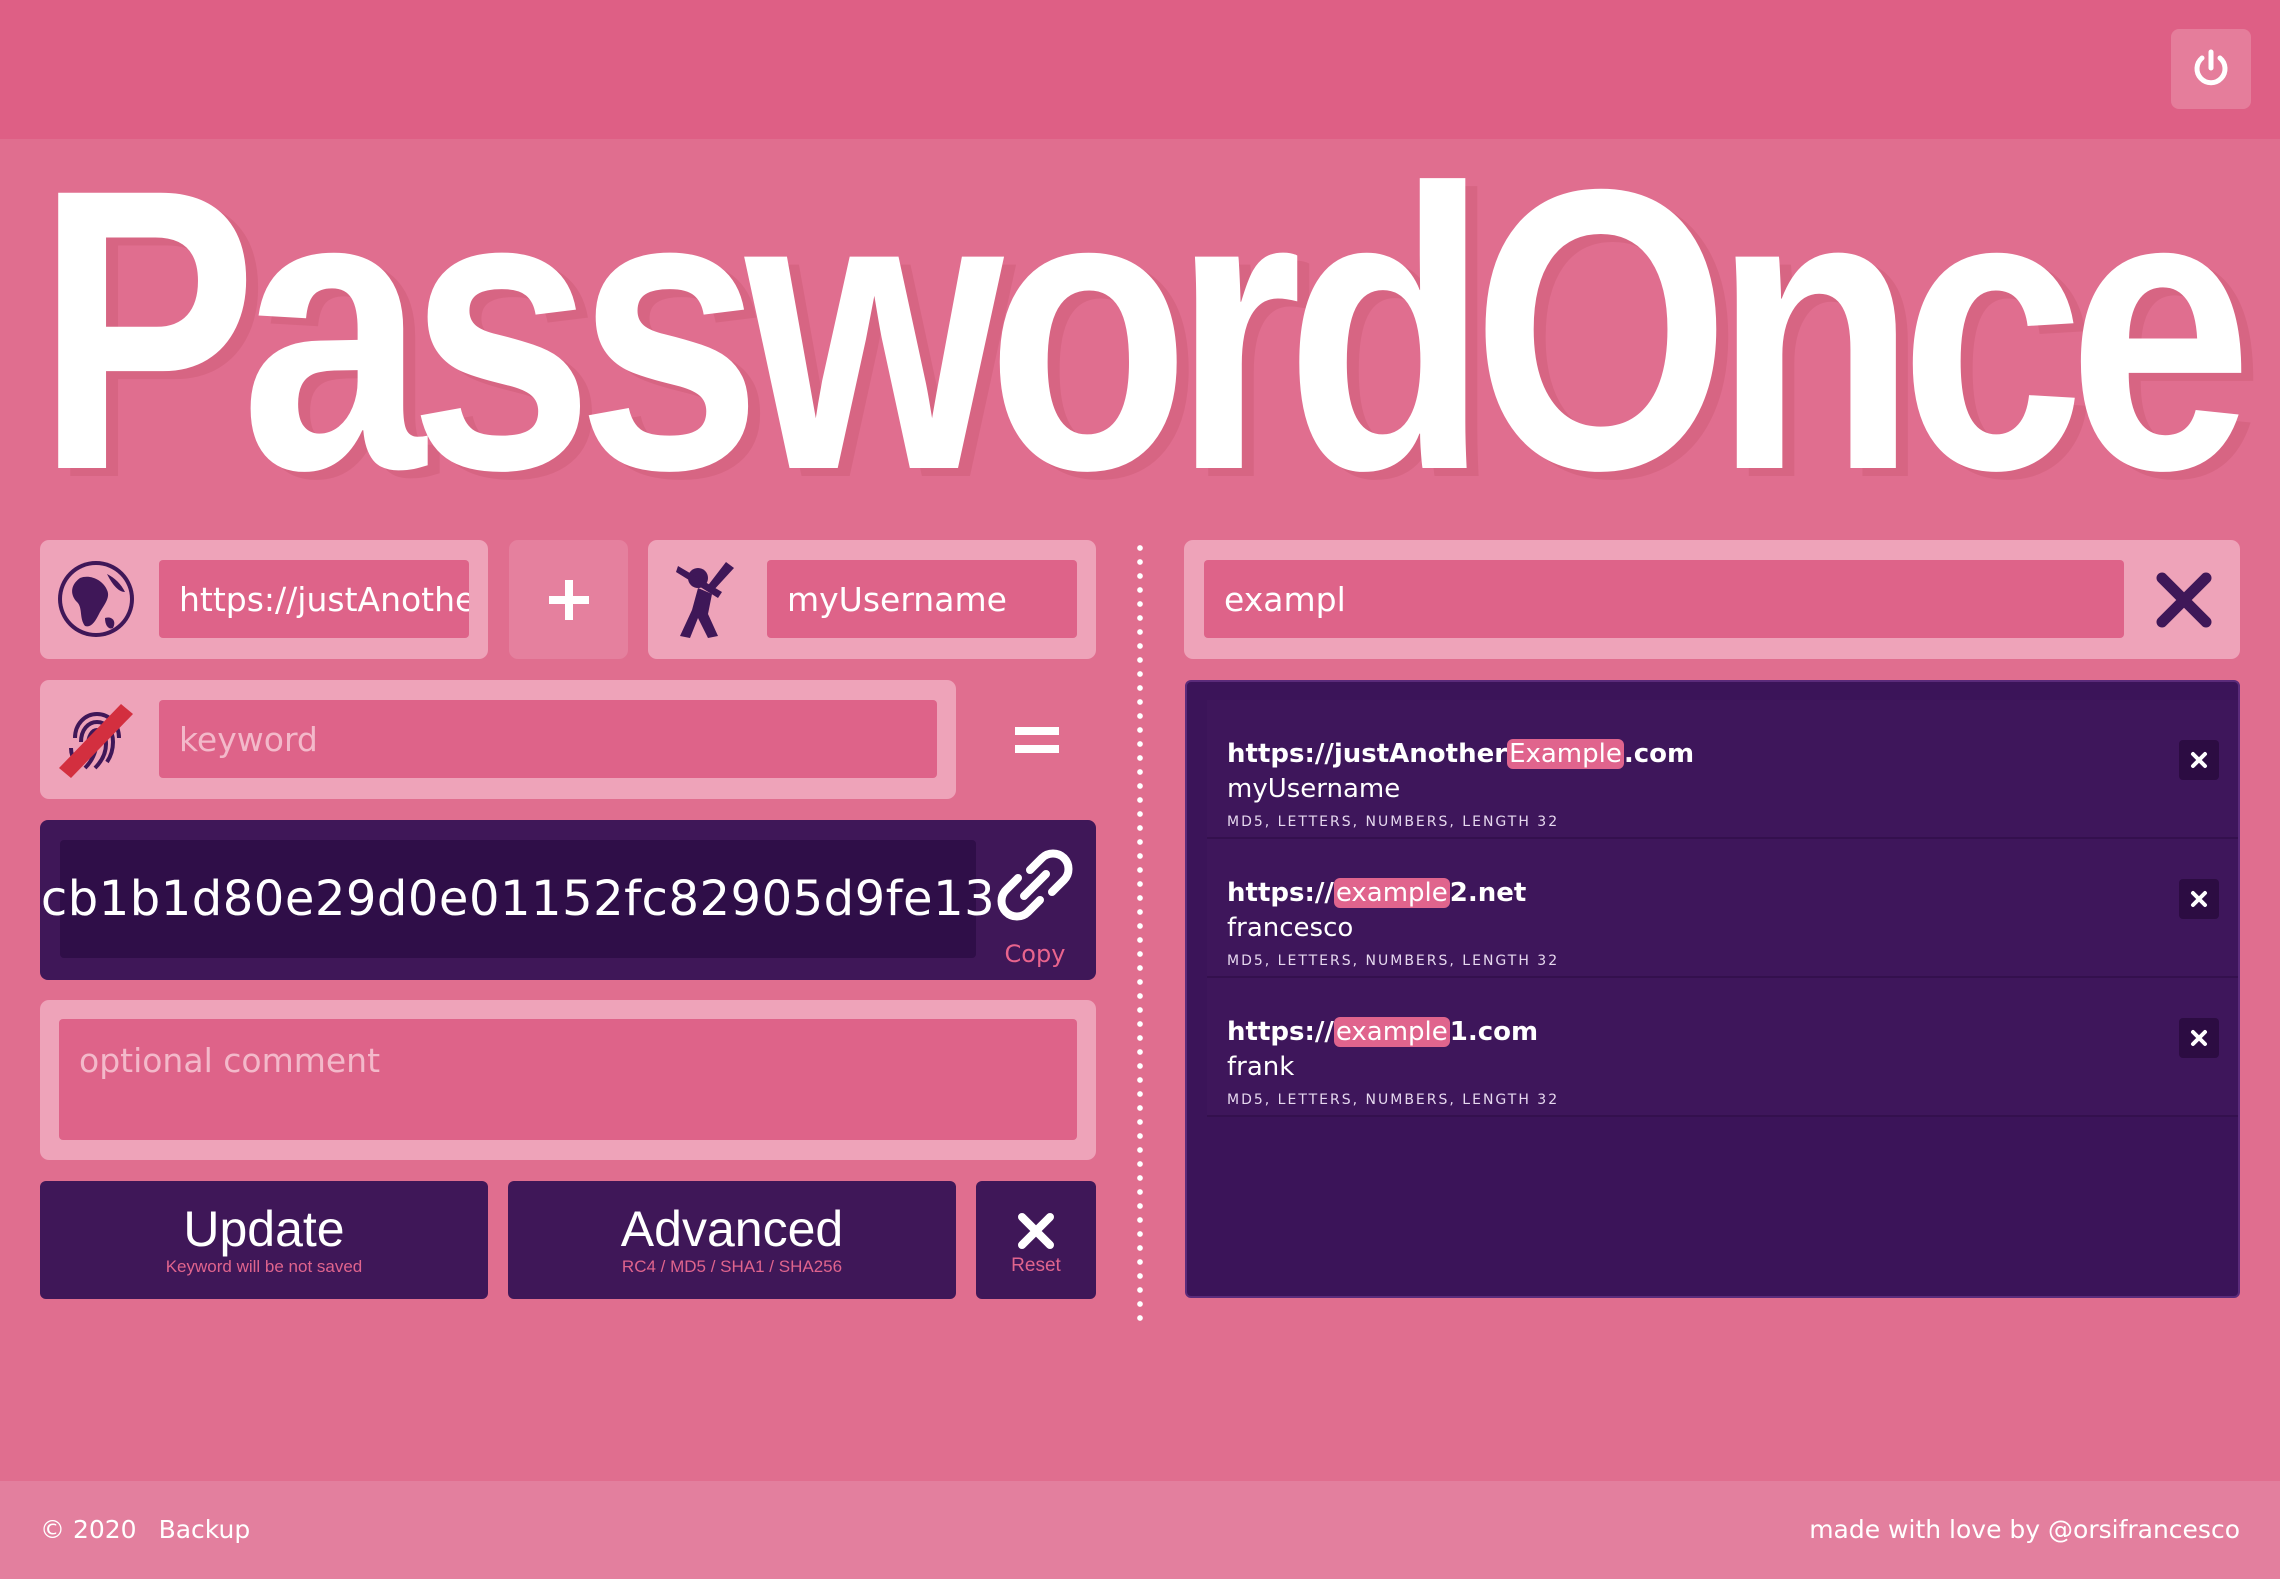 The width and height of the screenshot is (2280, 1579). Describe the element at coordinates (1383, 1032) in the screenshot. I see `result-url: https://example1.com` at that location.